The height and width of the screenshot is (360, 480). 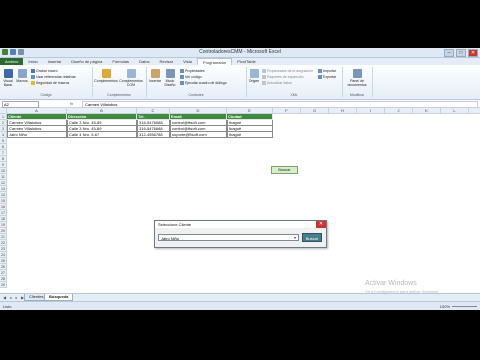 What do you see at coordinates (264, 71) in the screenshot?
I see `map-properties-icon` at bounding box center [264, 71].